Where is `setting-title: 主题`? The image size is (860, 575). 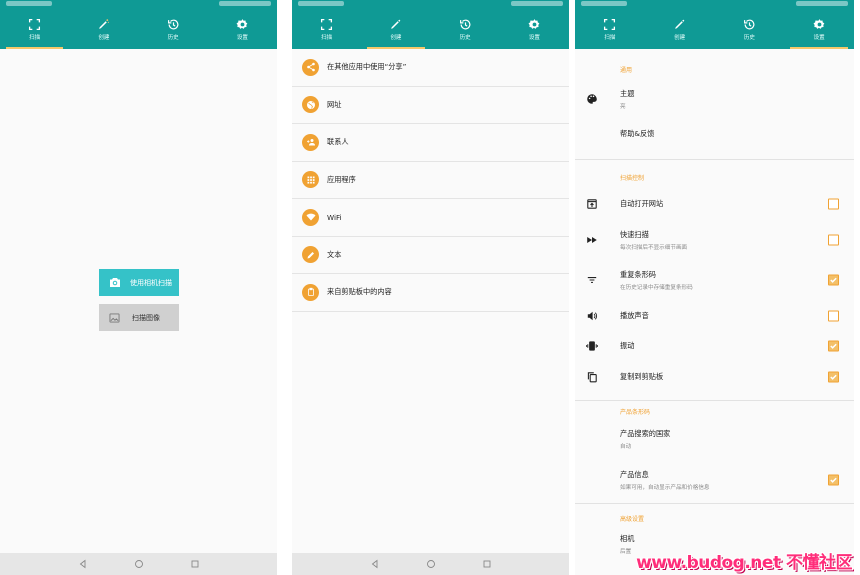 setting-title: 主题 is located at coordinates (627, 93).